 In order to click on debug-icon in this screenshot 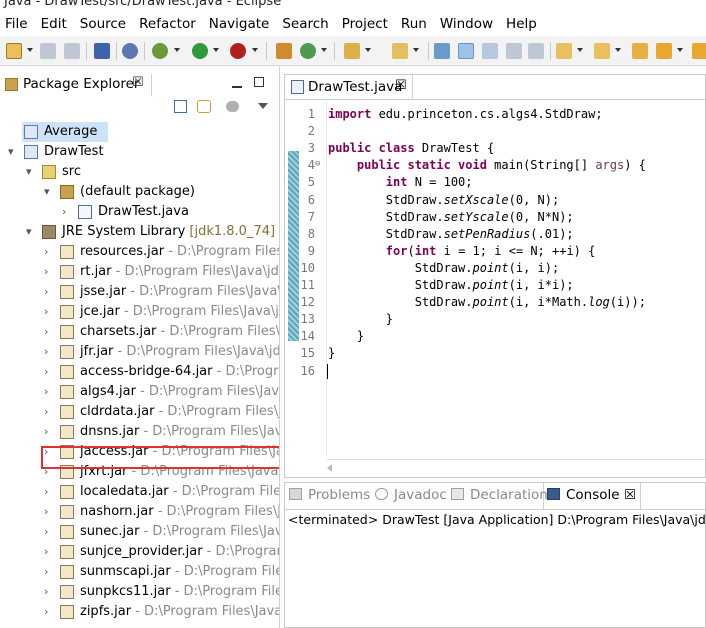, I will do `click(160, 51)`.